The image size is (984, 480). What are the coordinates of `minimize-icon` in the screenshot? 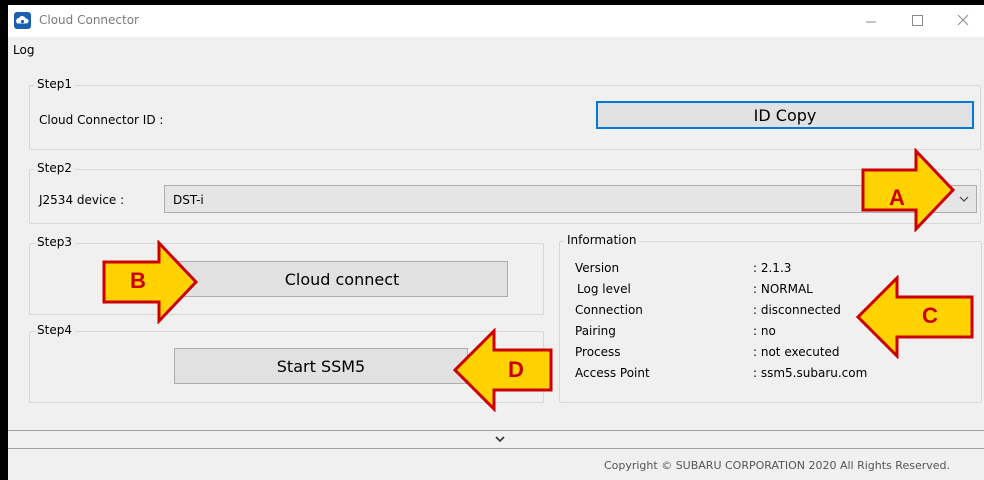 It's located at (871, 22).